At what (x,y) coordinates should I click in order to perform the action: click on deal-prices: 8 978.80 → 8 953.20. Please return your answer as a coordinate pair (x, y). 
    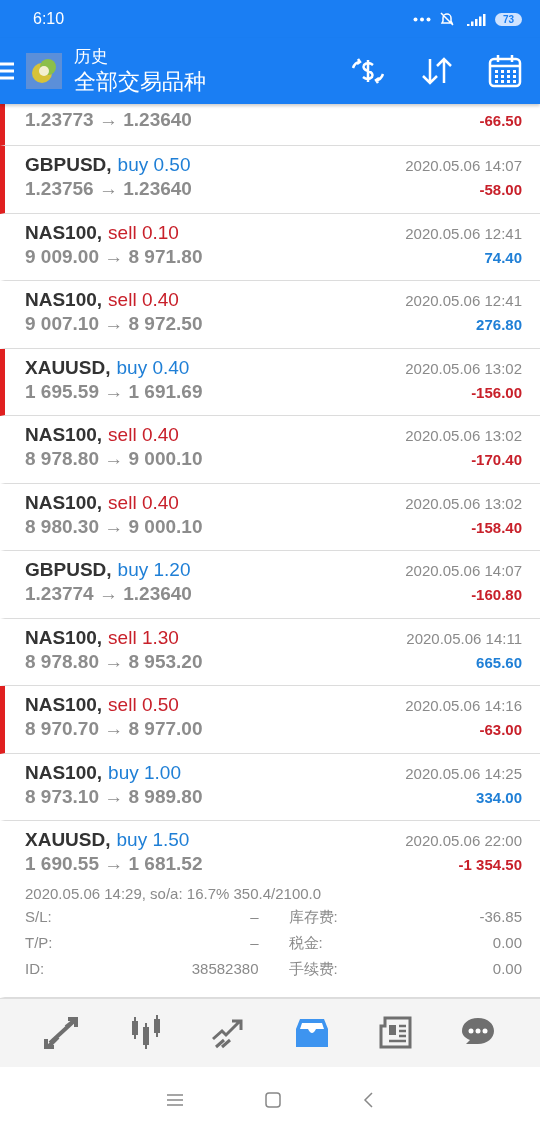
    Looking at the image, I should click on (114, 661).